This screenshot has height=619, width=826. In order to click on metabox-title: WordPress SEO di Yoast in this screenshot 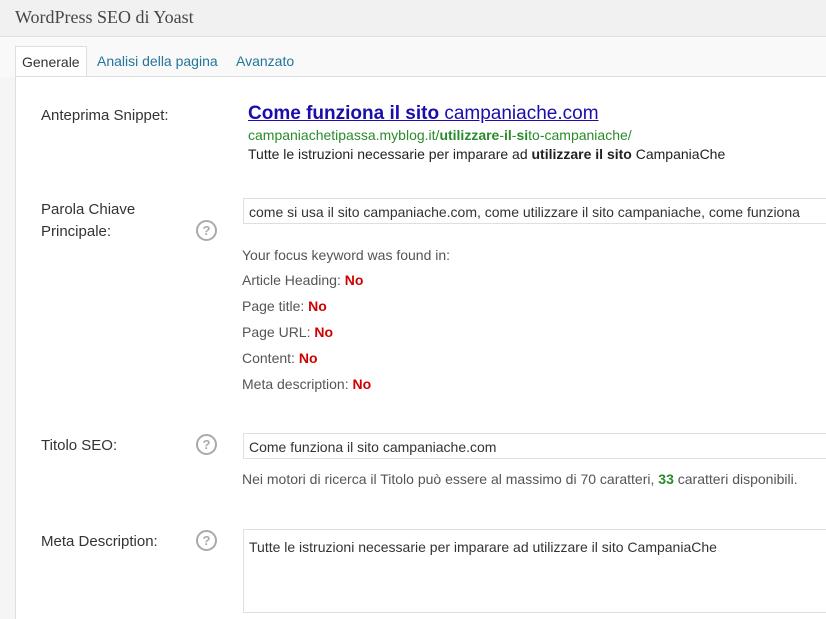, I will do `click(104, 17)`.